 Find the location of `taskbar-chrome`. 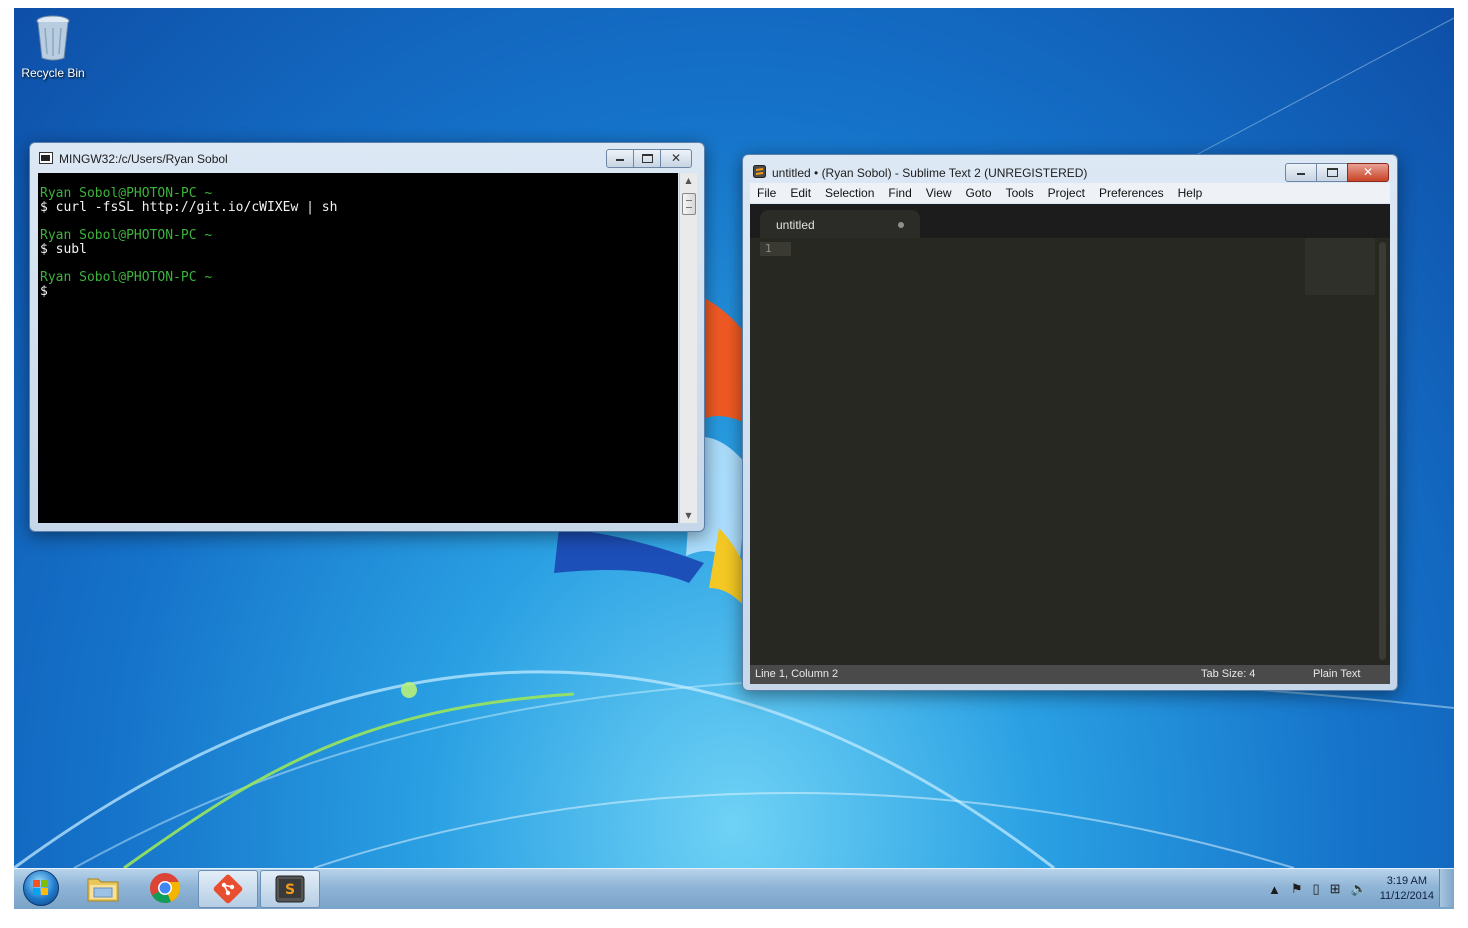

taskbar-chrome is located at coordinates (165, 888).